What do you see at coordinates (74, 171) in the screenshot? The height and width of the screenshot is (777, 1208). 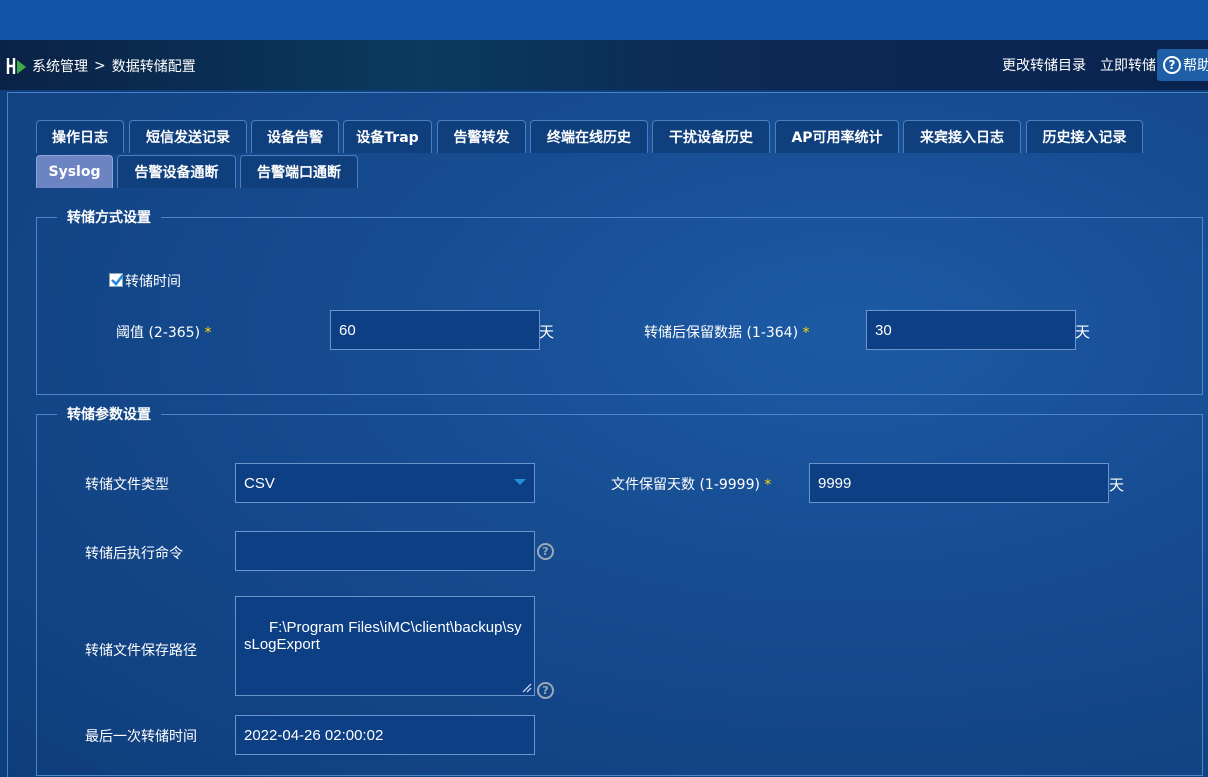 I see `tab-syslog: Syslog` at bounding box center [74, 171].